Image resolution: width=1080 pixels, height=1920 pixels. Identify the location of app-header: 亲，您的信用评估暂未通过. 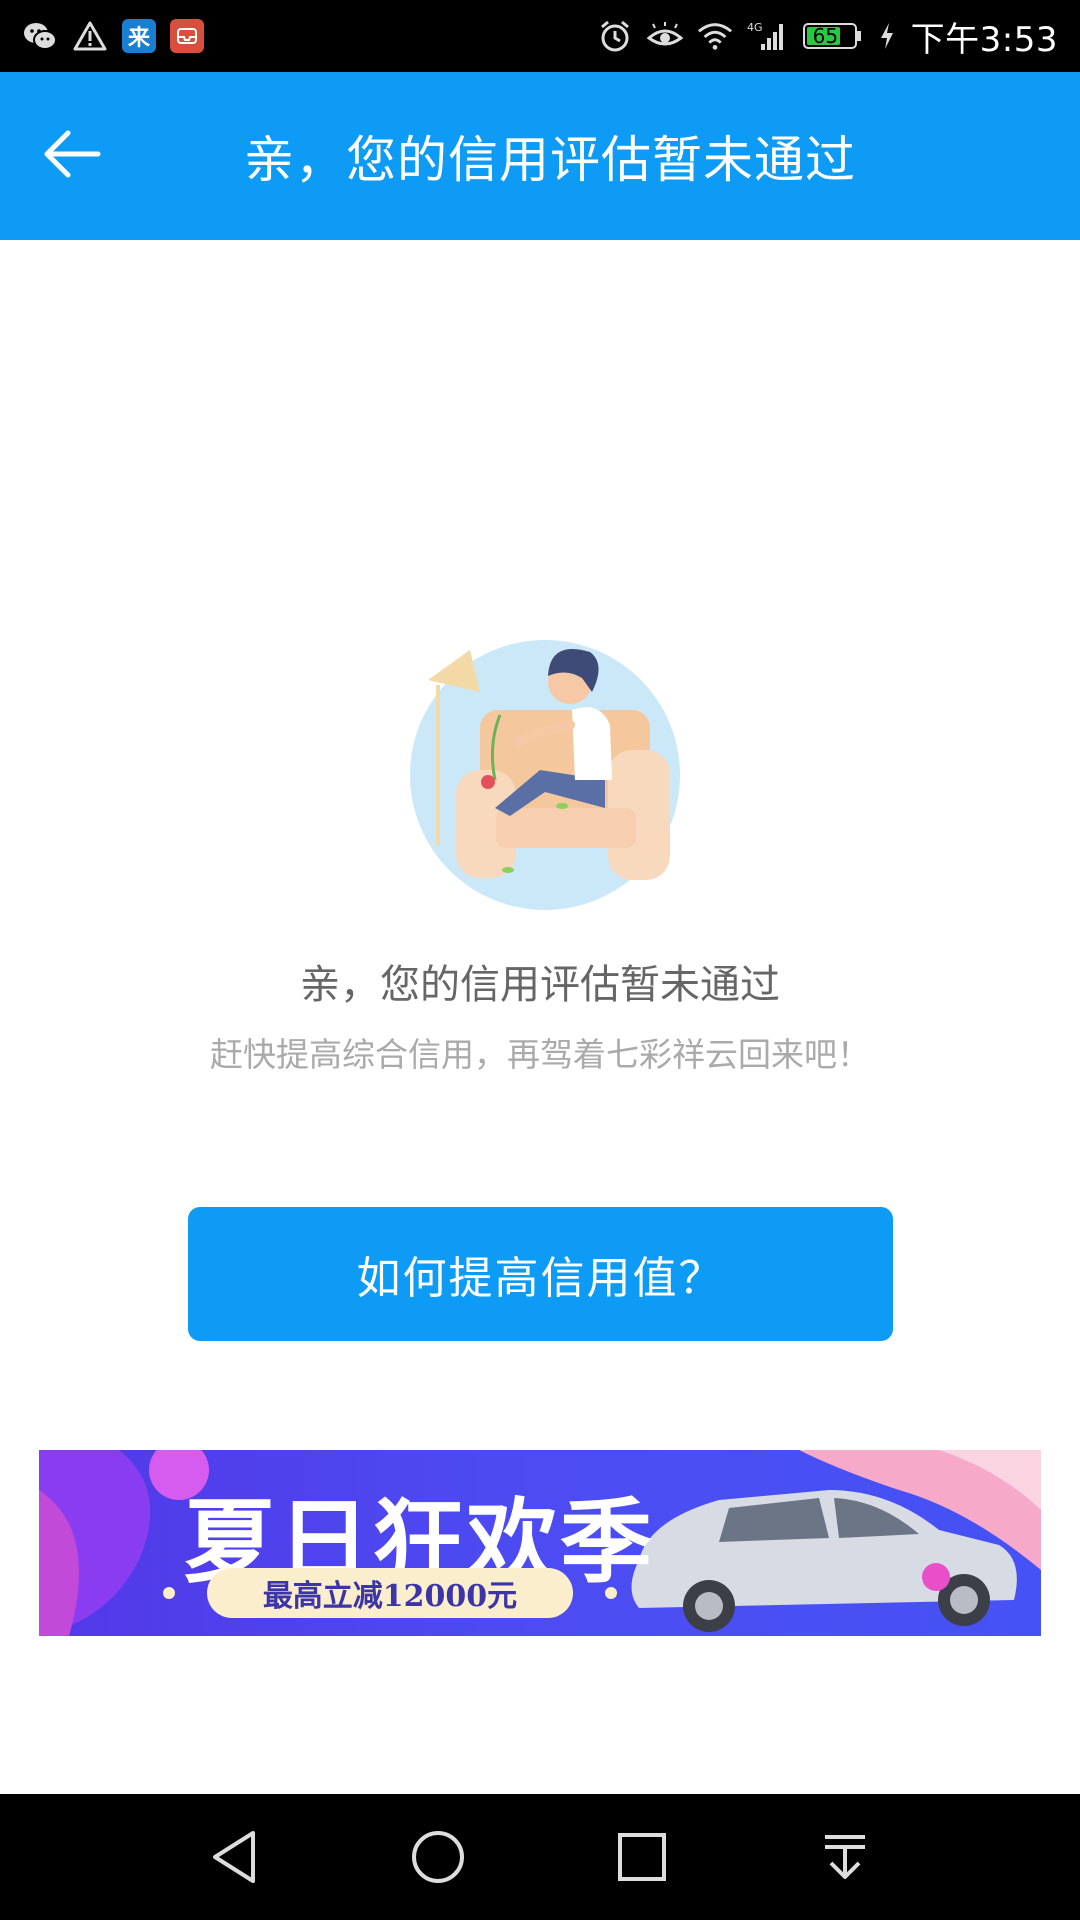
(540, 156).